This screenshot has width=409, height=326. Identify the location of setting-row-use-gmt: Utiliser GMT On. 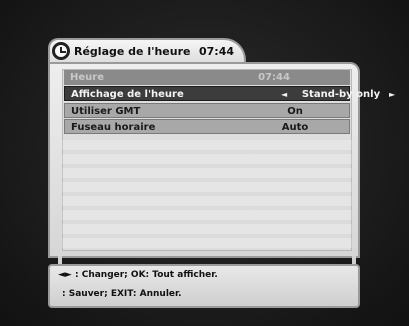
(207, 110).